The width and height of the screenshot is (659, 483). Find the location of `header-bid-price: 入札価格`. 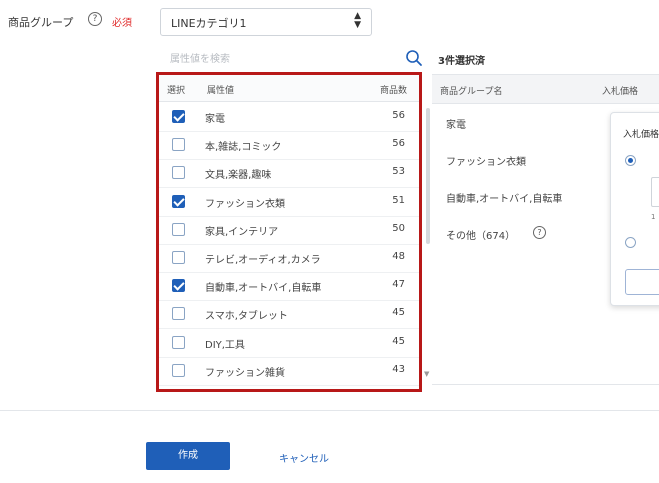

header-bid-price: 入札価格 is located at coordinates (620, 92).